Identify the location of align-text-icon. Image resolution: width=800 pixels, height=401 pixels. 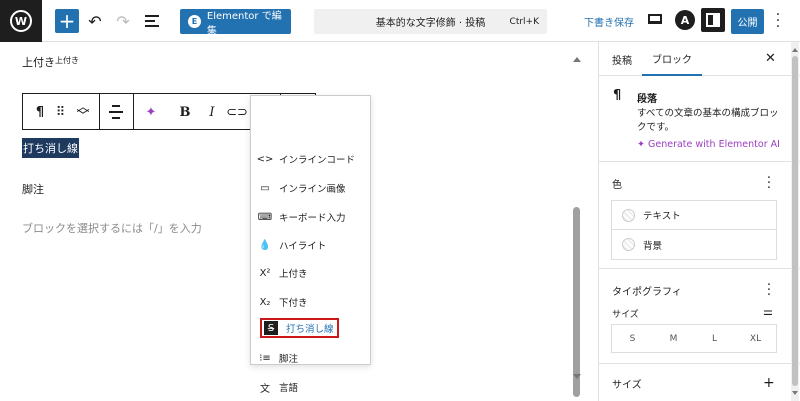
(116, 112).